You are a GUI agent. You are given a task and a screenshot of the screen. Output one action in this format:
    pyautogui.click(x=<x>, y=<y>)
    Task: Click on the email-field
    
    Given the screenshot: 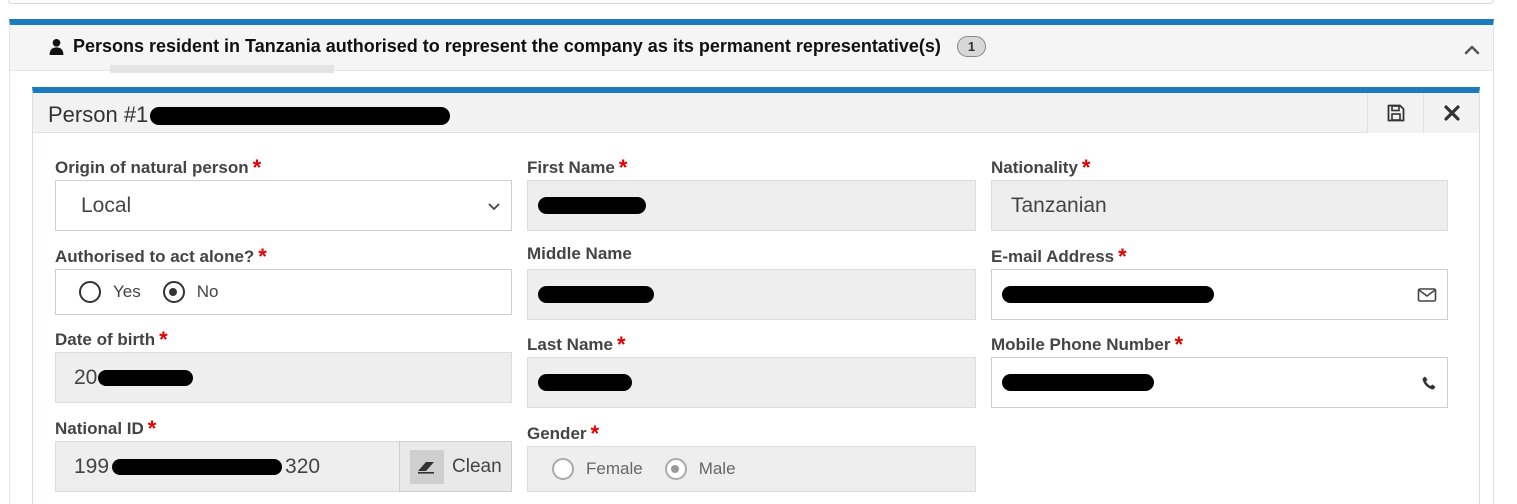 What is the action you would take?
    pyautogui.click(x=1219, y=294)
    